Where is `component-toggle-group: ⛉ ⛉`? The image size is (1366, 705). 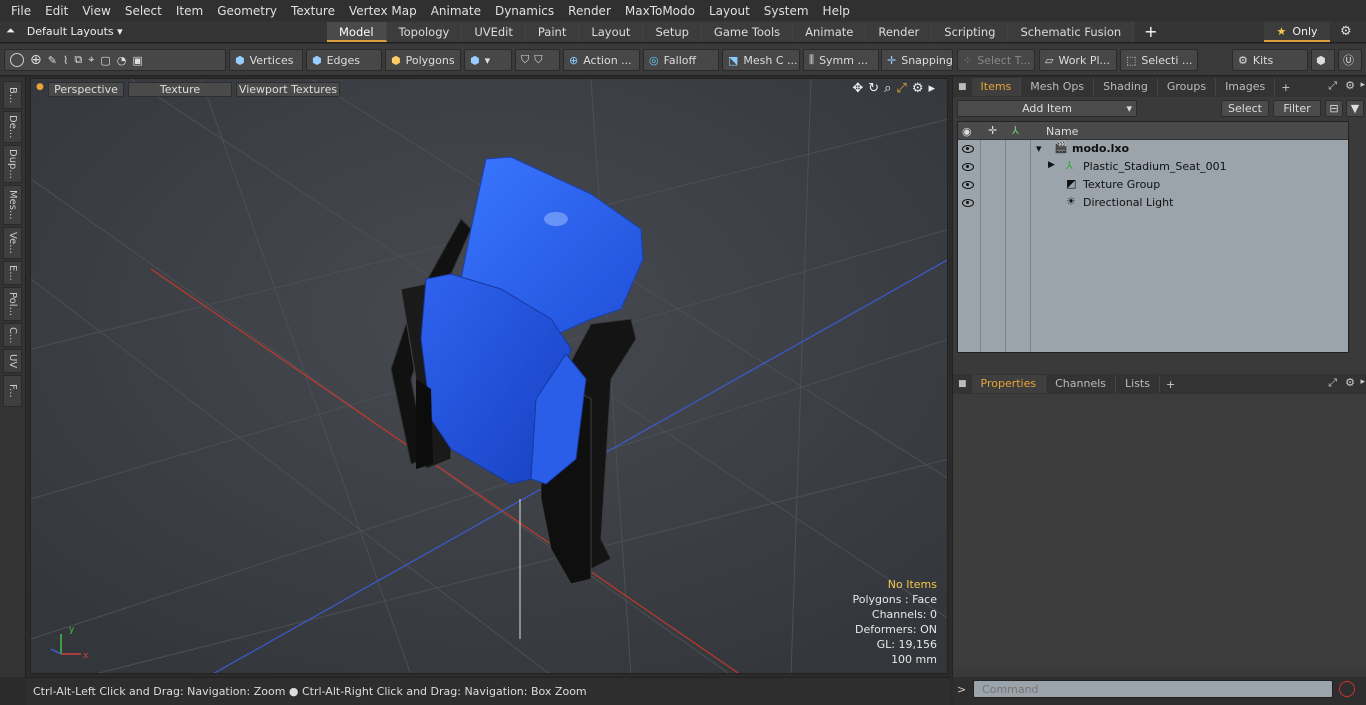
component-toggle-group: ⛉ ⛉ is located at coordinates (537, 60).